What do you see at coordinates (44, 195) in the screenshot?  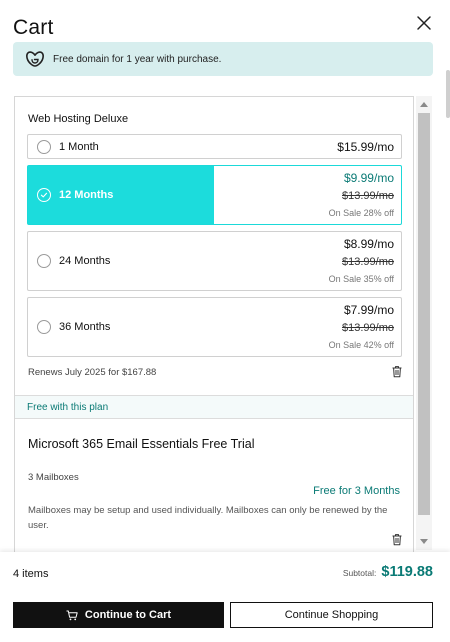 I see `check-circle-icon` at bounding box center [44, 195].